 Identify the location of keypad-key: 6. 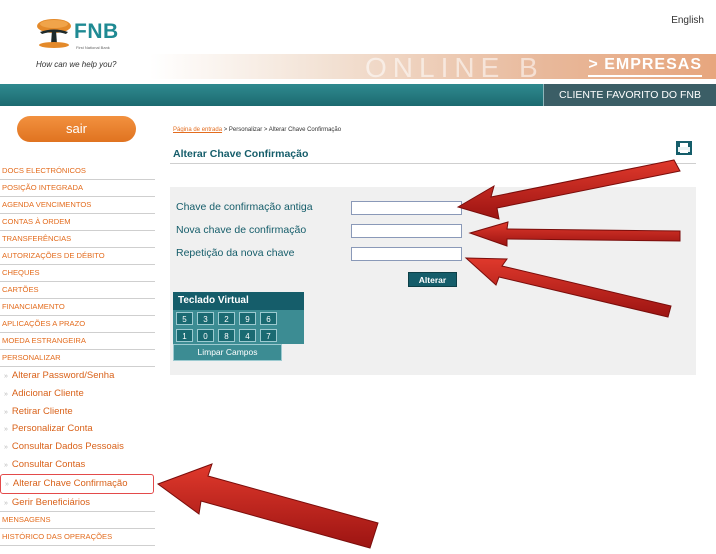
(268, 318).